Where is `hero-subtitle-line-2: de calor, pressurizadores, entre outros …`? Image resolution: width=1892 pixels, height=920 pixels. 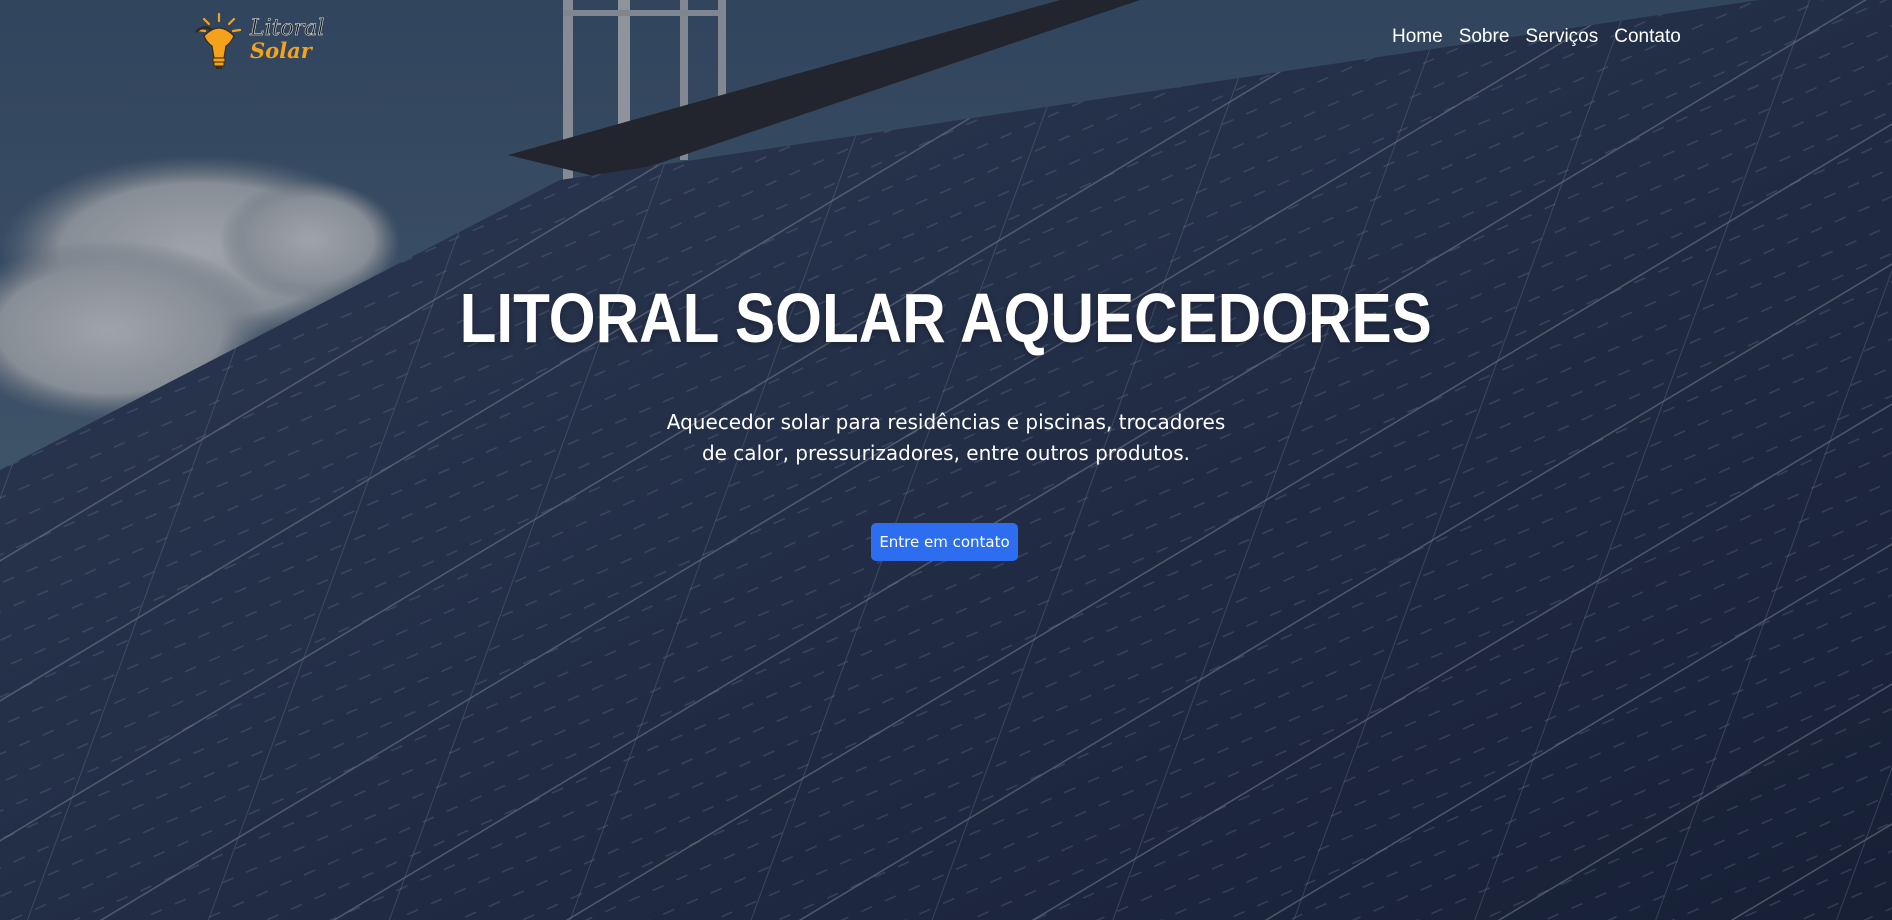
hero-subtitle-line-2: de calor, pressurizadores, entre outros … is located at coordinates (946, 453).